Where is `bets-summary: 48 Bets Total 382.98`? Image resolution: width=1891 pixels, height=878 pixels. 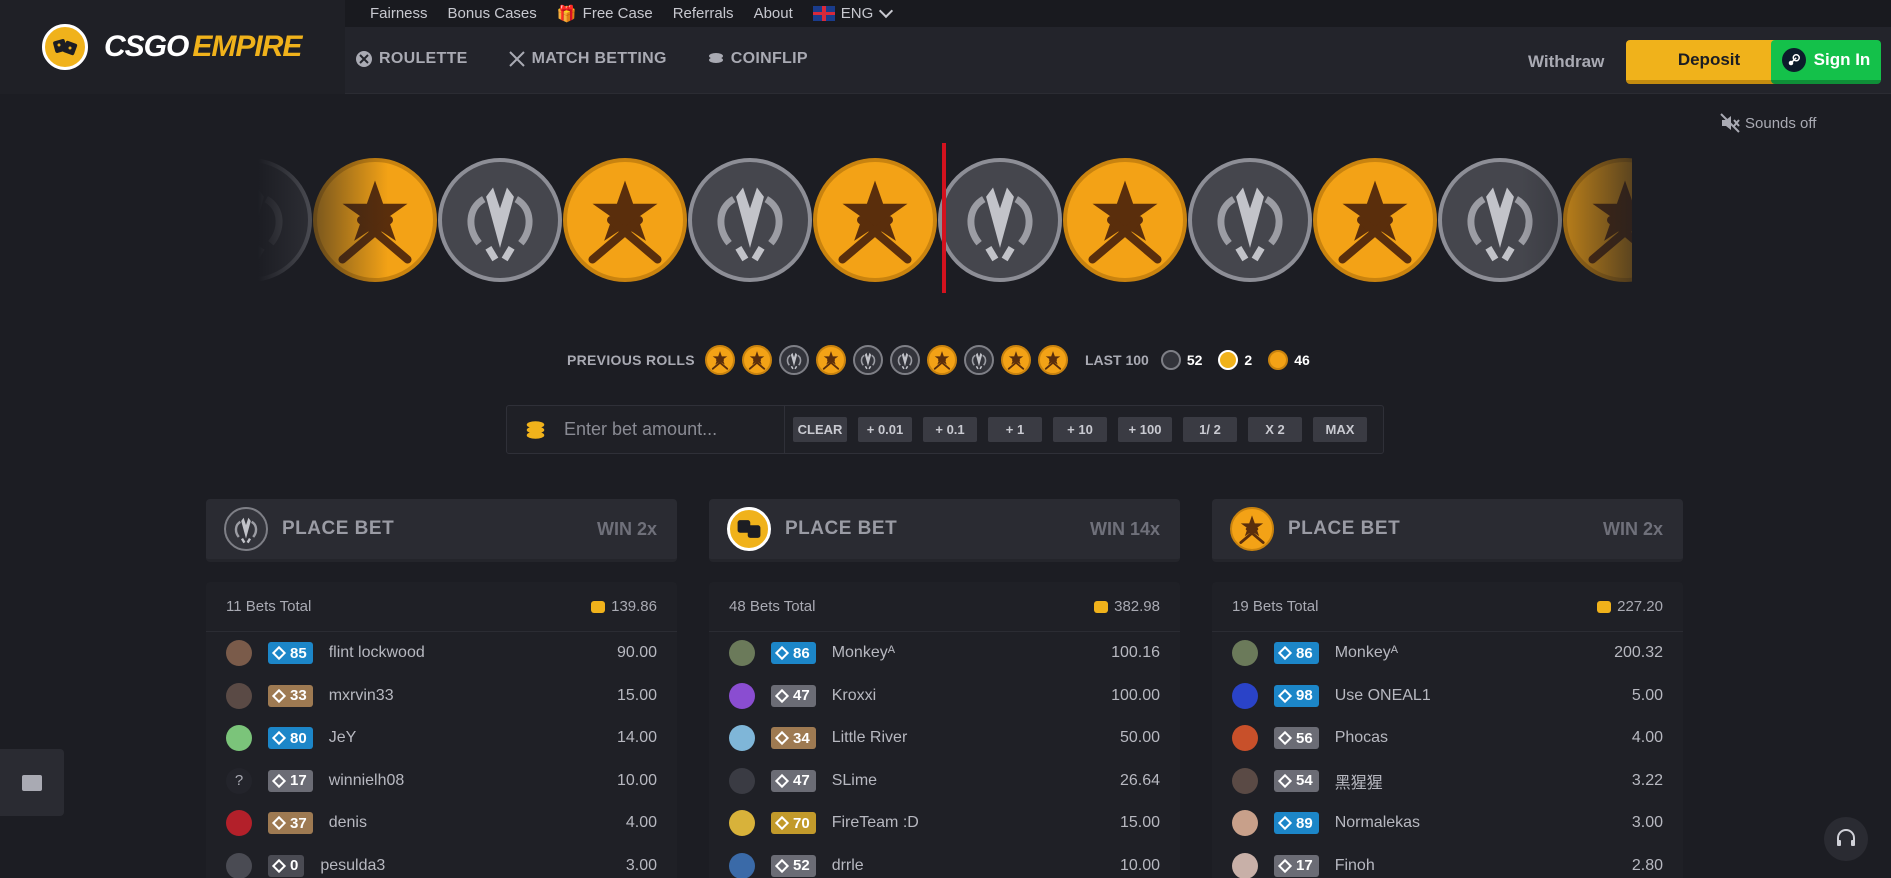
bets-summary: 48 Bets Total 382.98 is located at coordinates (944, 607).